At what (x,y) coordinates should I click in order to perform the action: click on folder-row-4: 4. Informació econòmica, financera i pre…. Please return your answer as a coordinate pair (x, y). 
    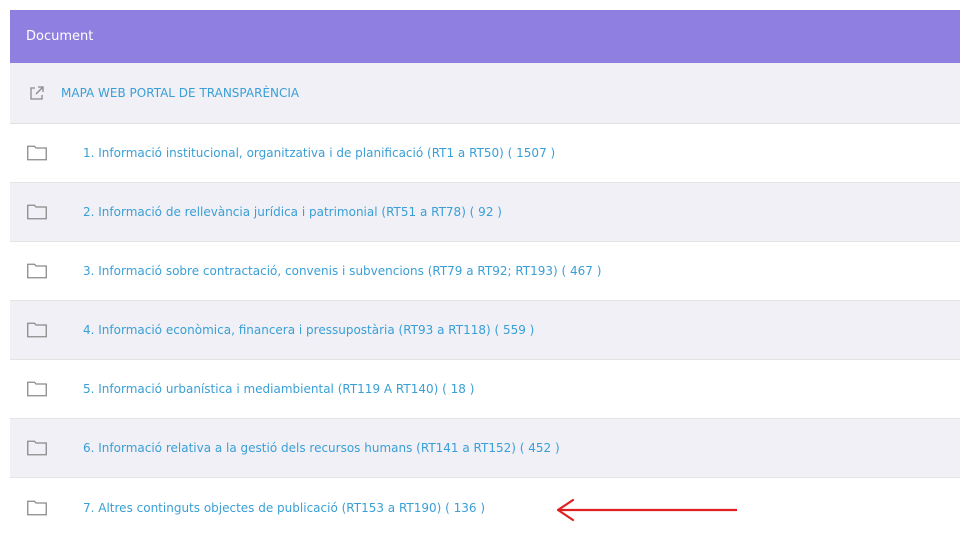
    Looking at the image, I should click on (485, 330).